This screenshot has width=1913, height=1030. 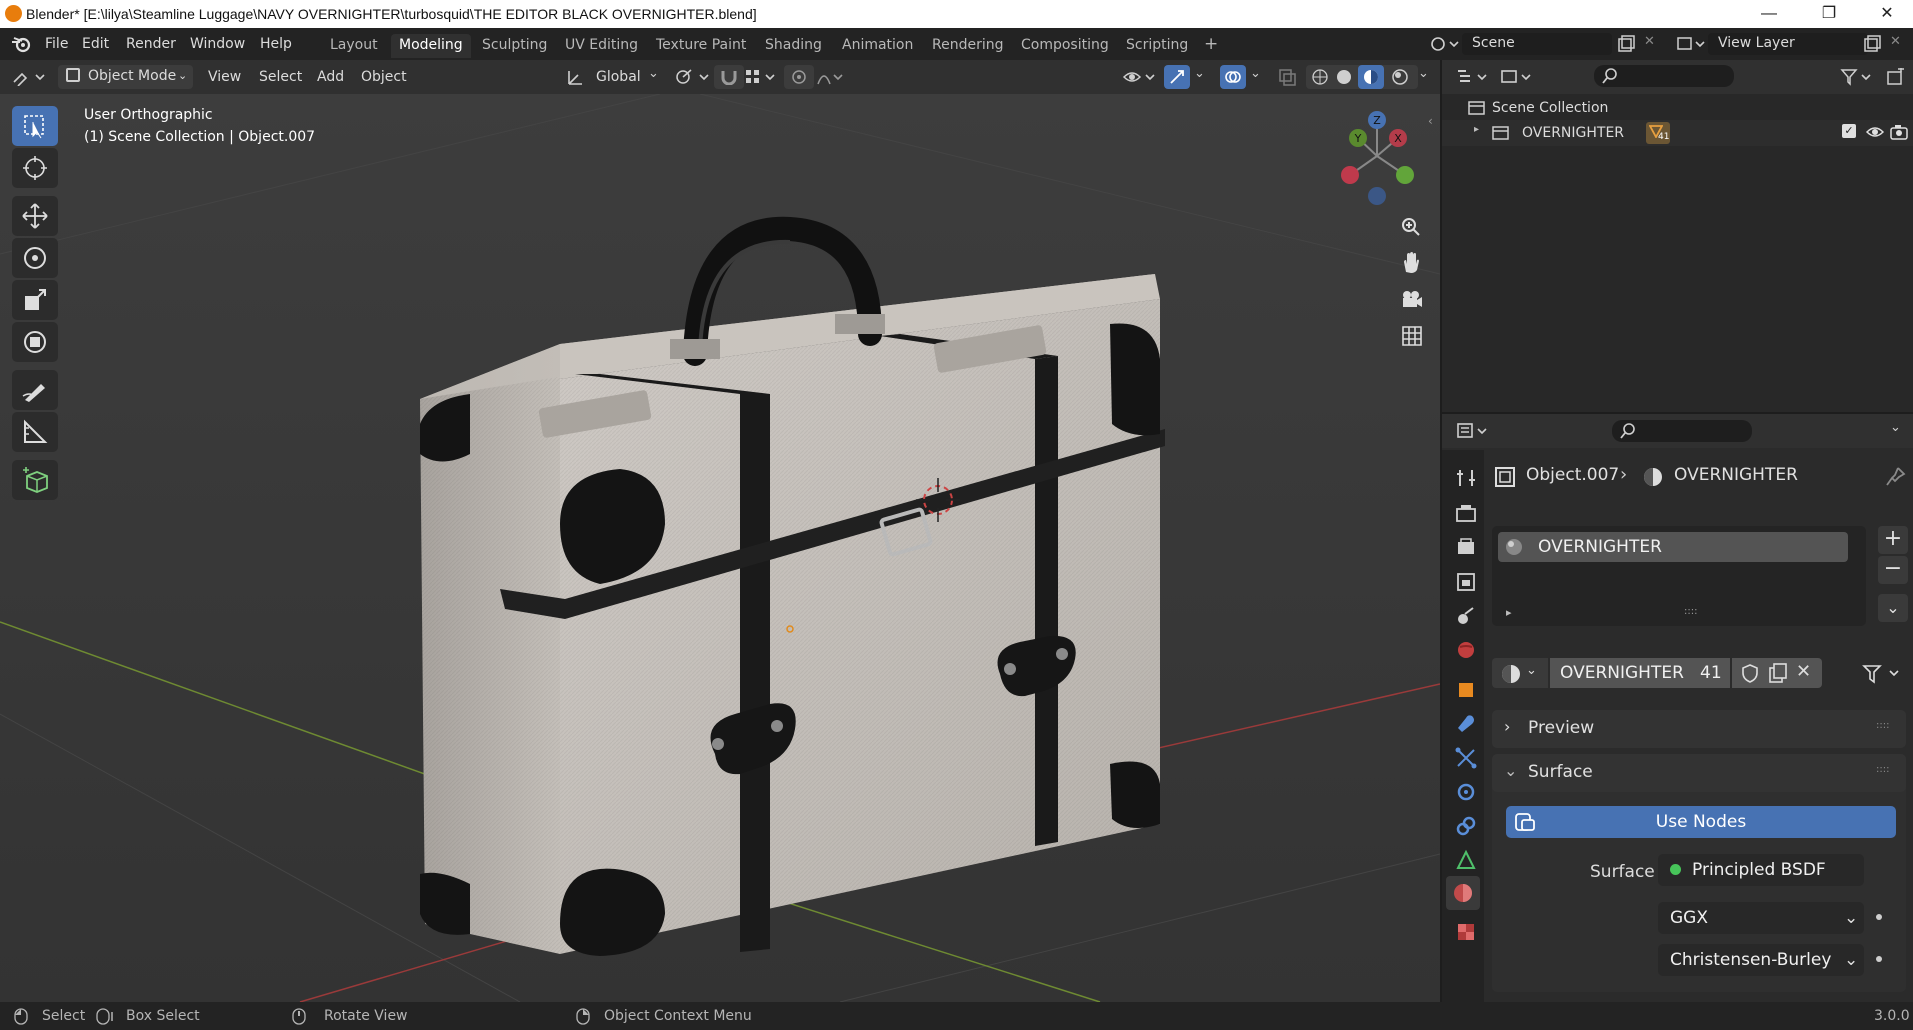 I want to click on expand-arrow-icon: ▸, so click(x=1476, y=129).